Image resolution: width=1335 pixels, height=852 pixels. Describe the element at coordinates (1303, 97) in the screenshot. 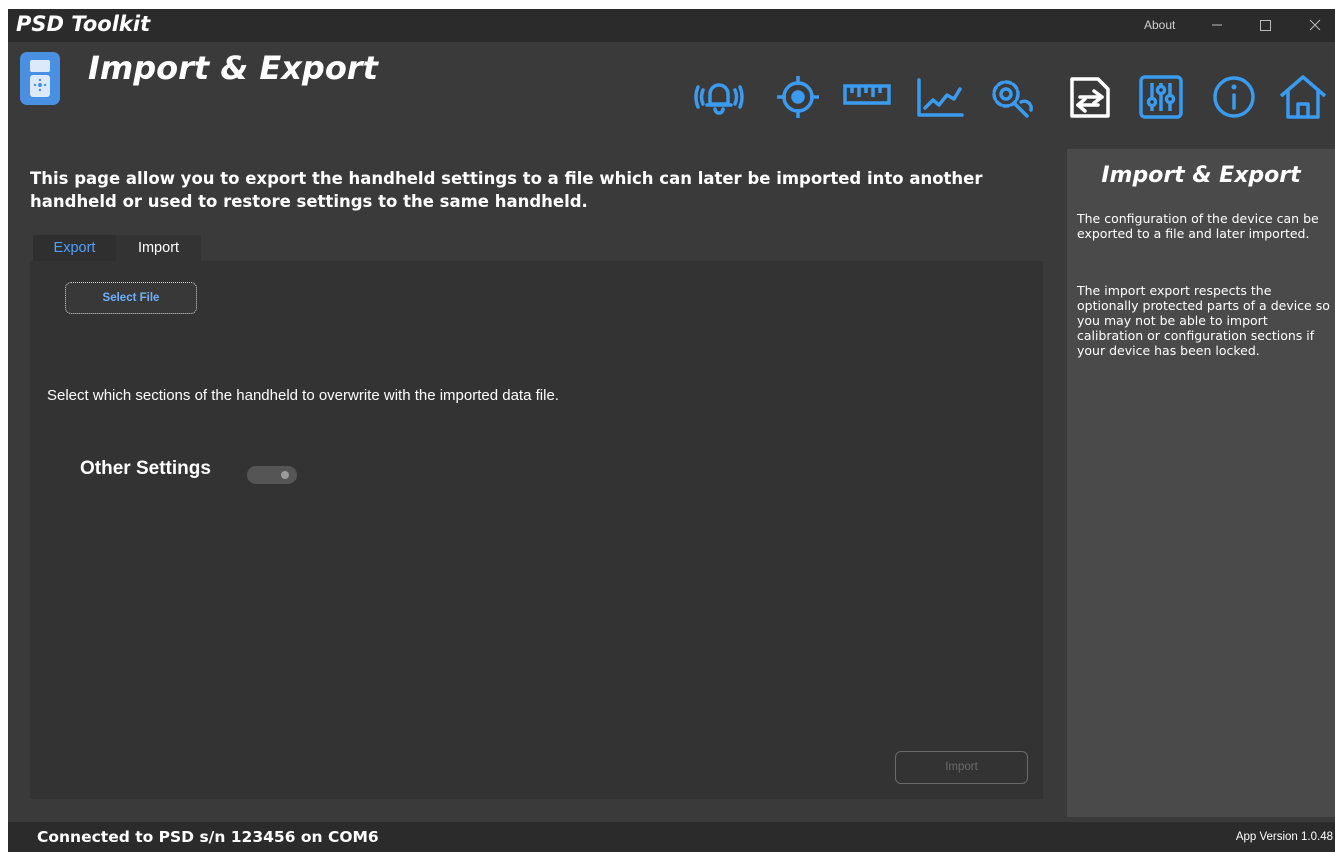

I see `home-icon` at that location.